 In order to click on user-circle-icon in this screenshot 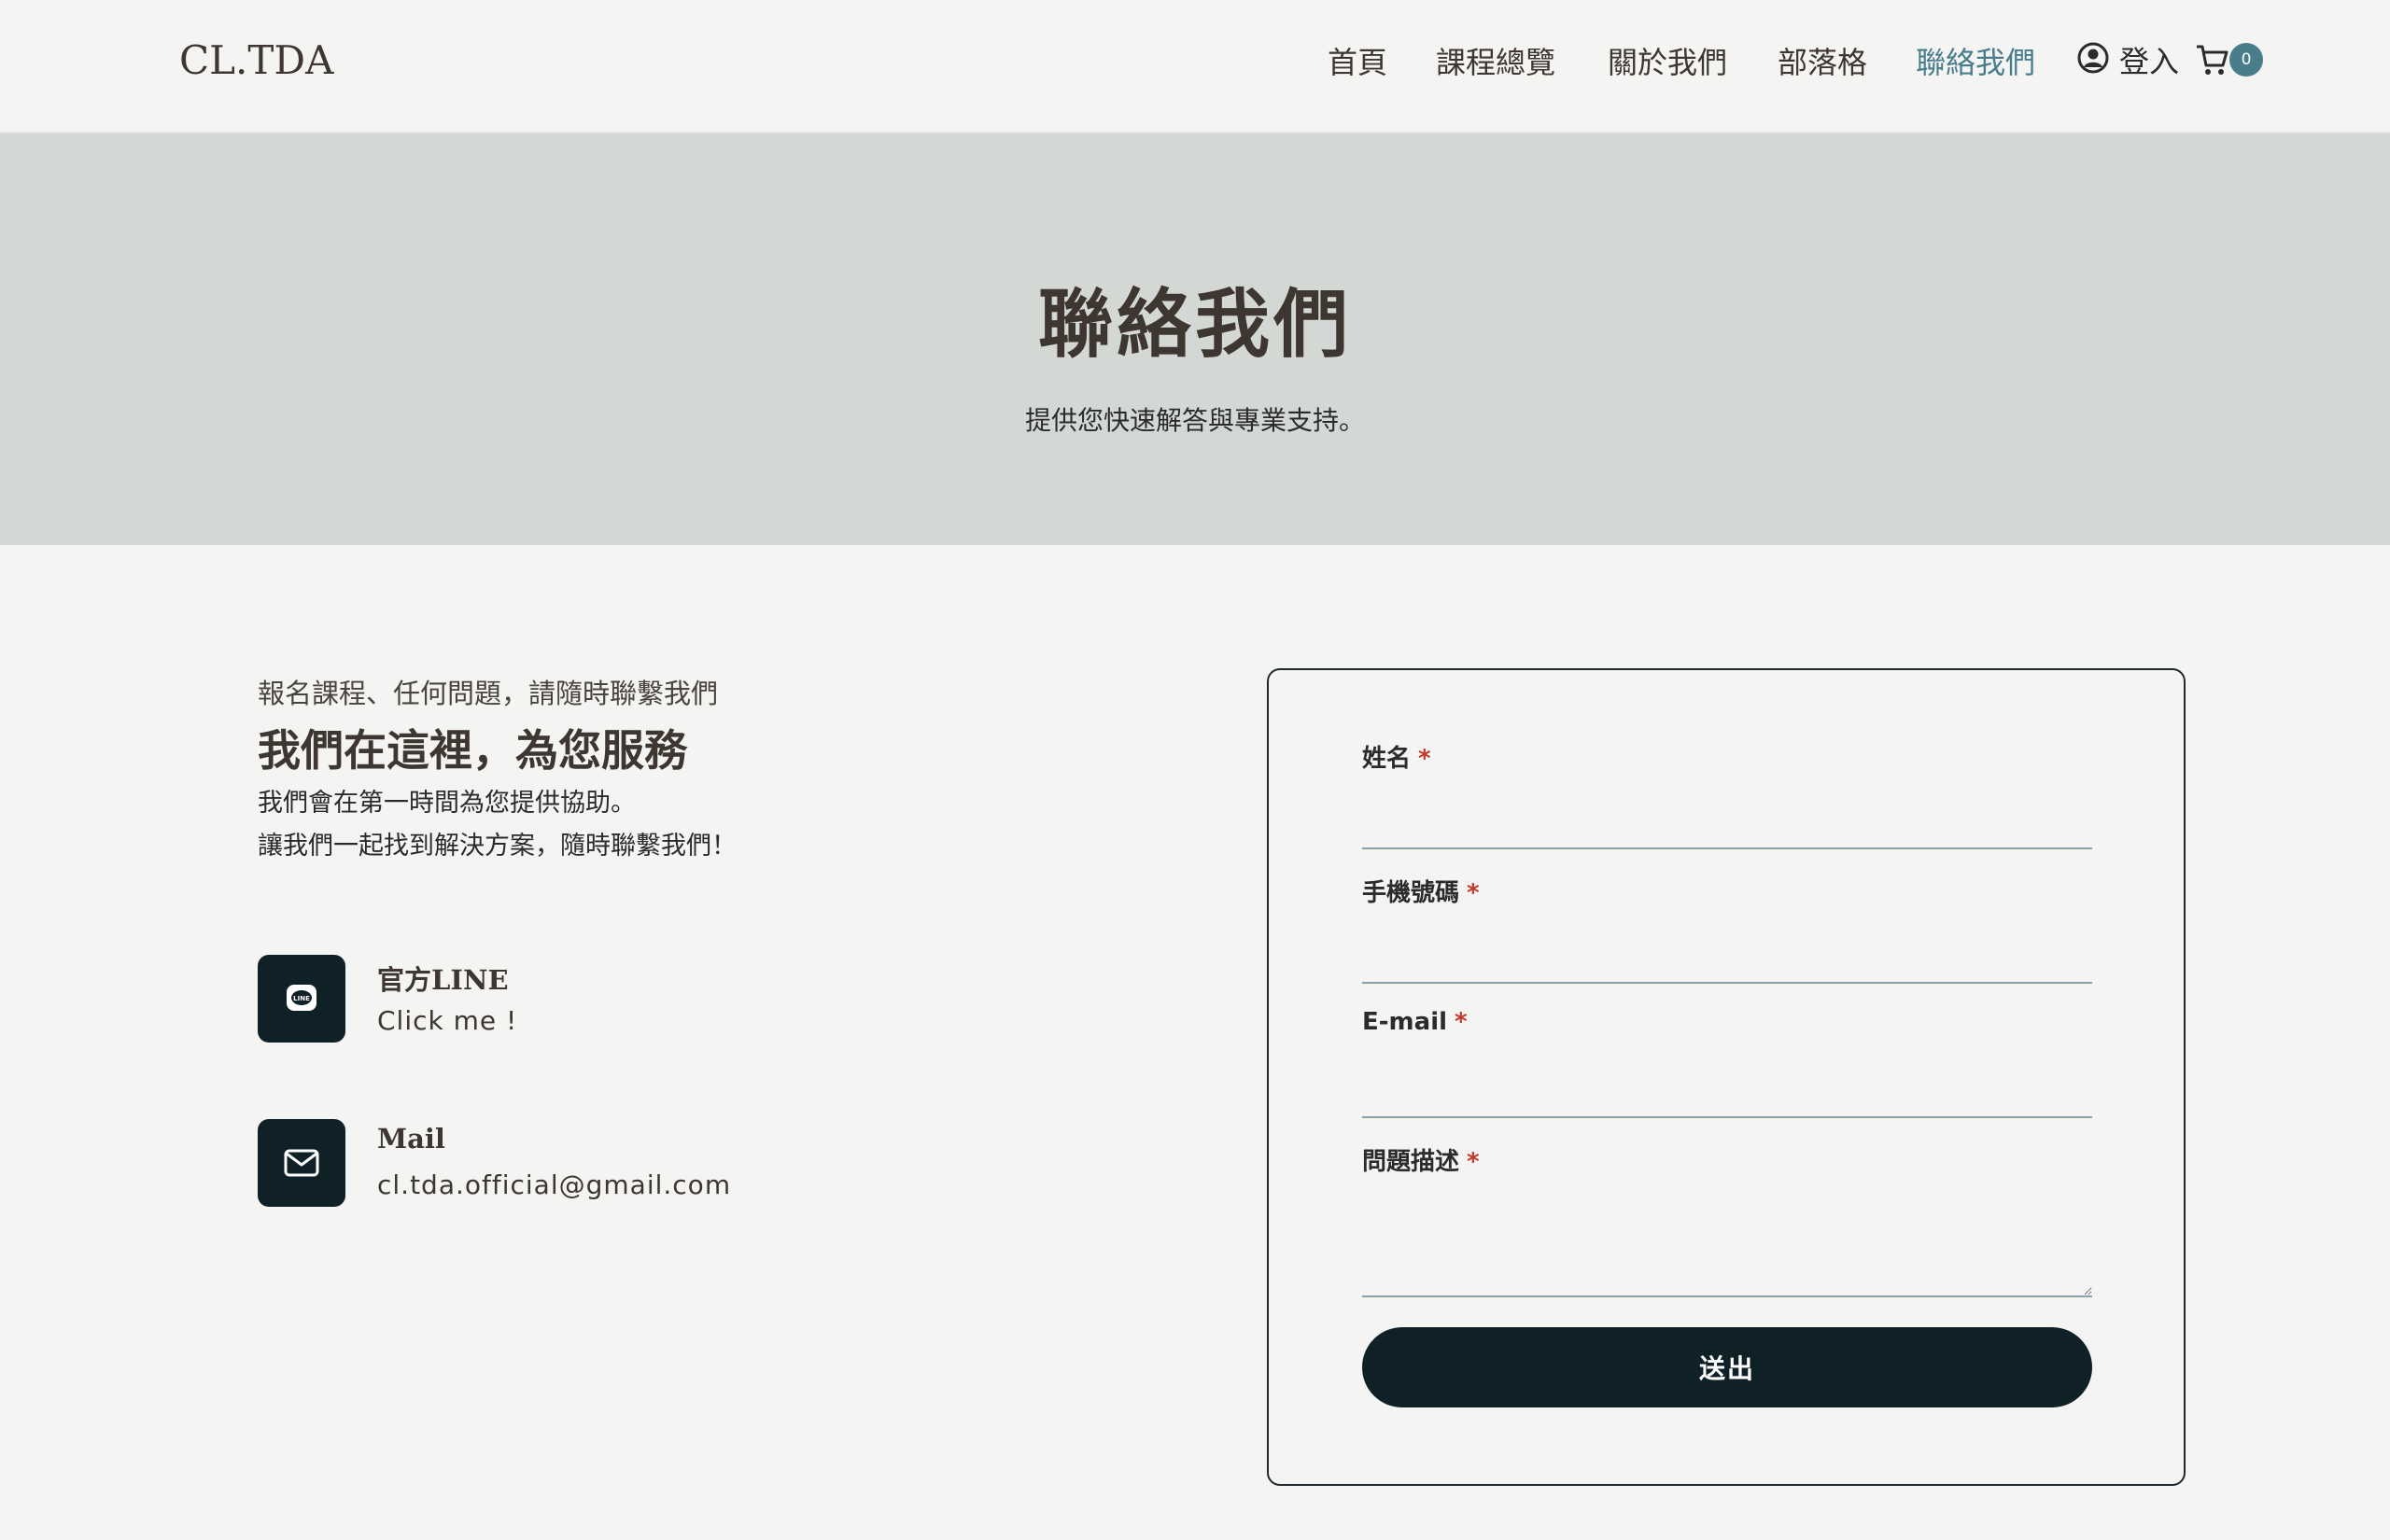, I will do `click(2093, 59)`.